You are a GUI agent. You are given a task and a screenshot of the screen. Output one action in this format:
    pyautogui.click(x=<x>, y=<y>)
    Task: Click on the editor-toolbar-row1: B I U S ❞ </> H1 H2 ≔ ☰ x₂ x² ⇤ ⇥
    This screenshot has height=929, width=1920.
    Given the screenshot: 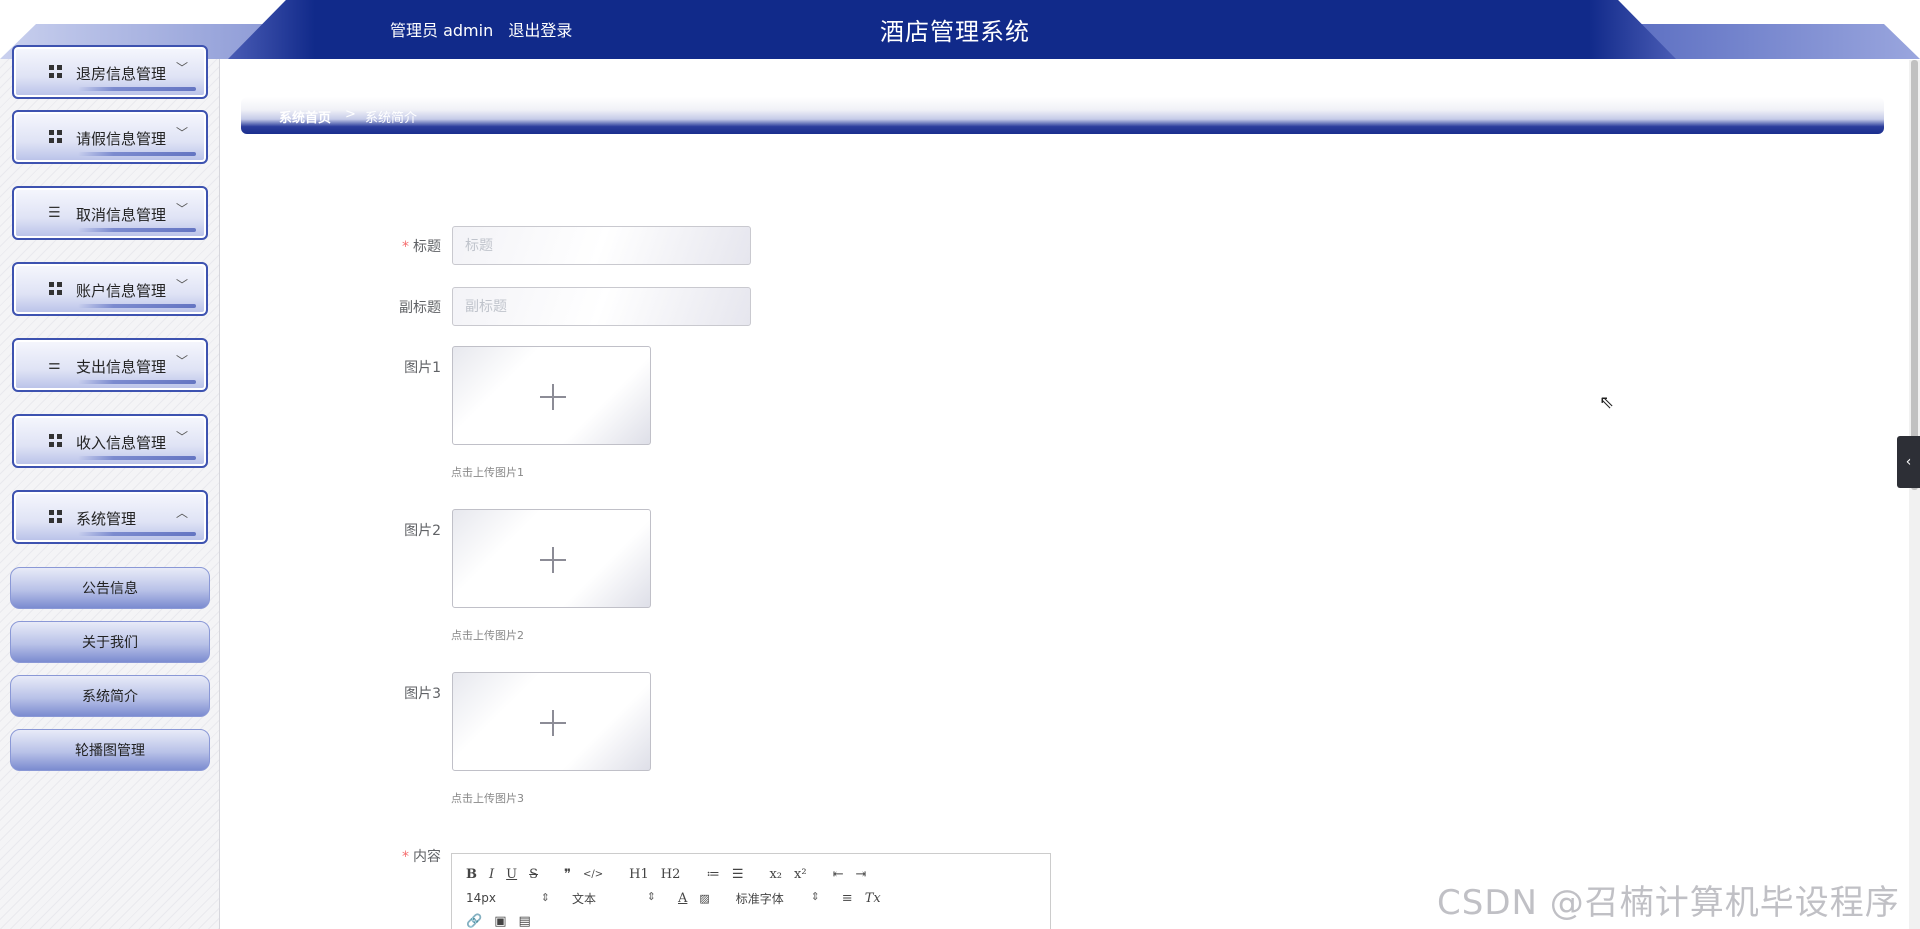 What is the action you would take?
    pyautogui.click(x=672, y=874)
    